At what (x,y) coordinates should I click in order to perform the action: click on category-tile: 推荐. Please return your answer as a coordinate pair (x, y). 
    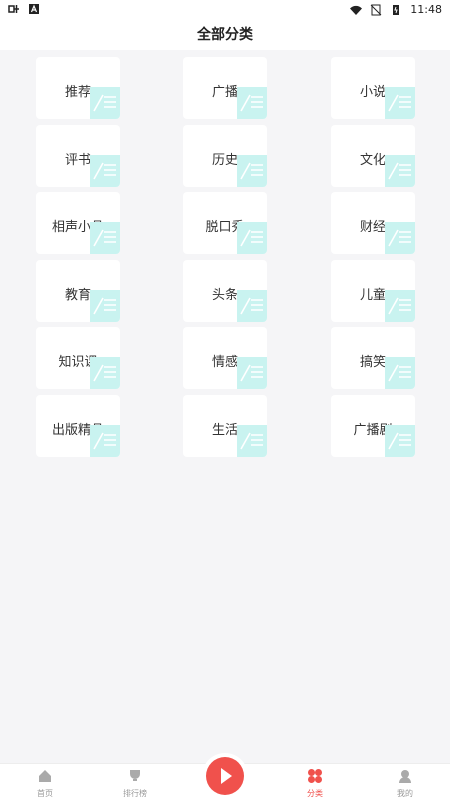
    Looking at the image, I should click on (78, 88).